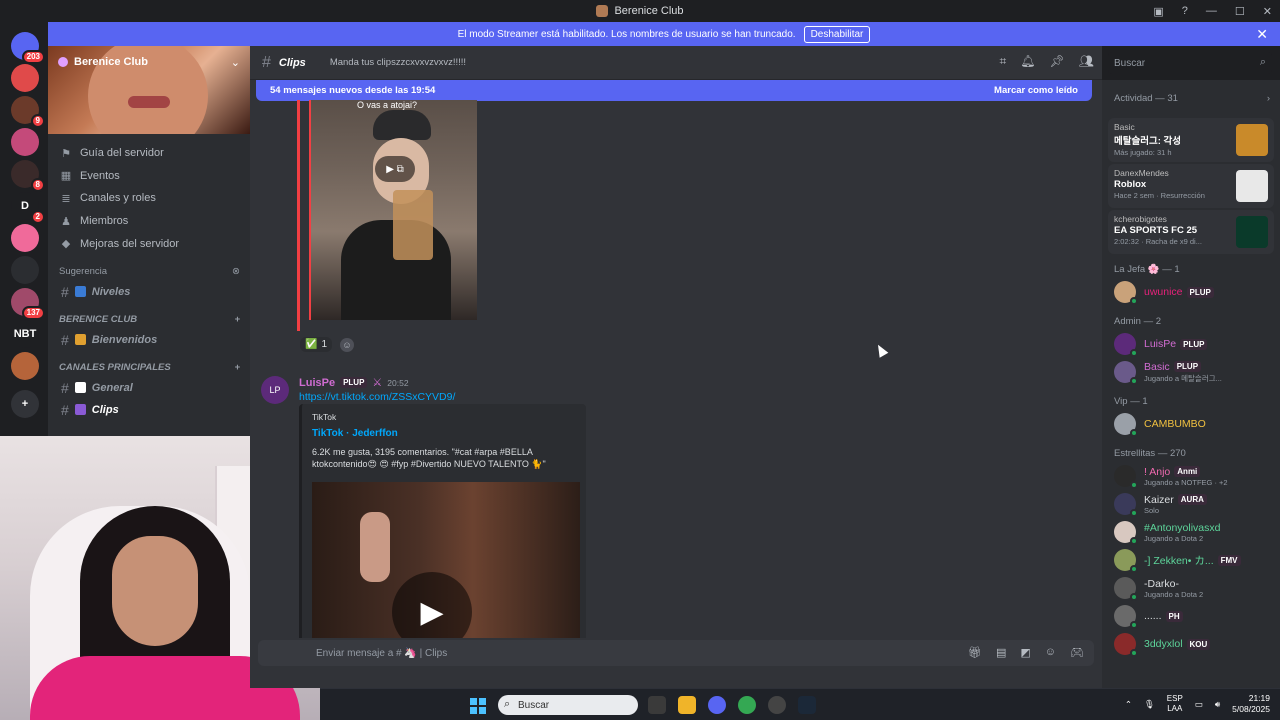 This screenshot has width=1280, height=720. Describe the element at coordinates (1175, 704) in the screenshot. I see `language-indicator: ESP LAA` at that location.